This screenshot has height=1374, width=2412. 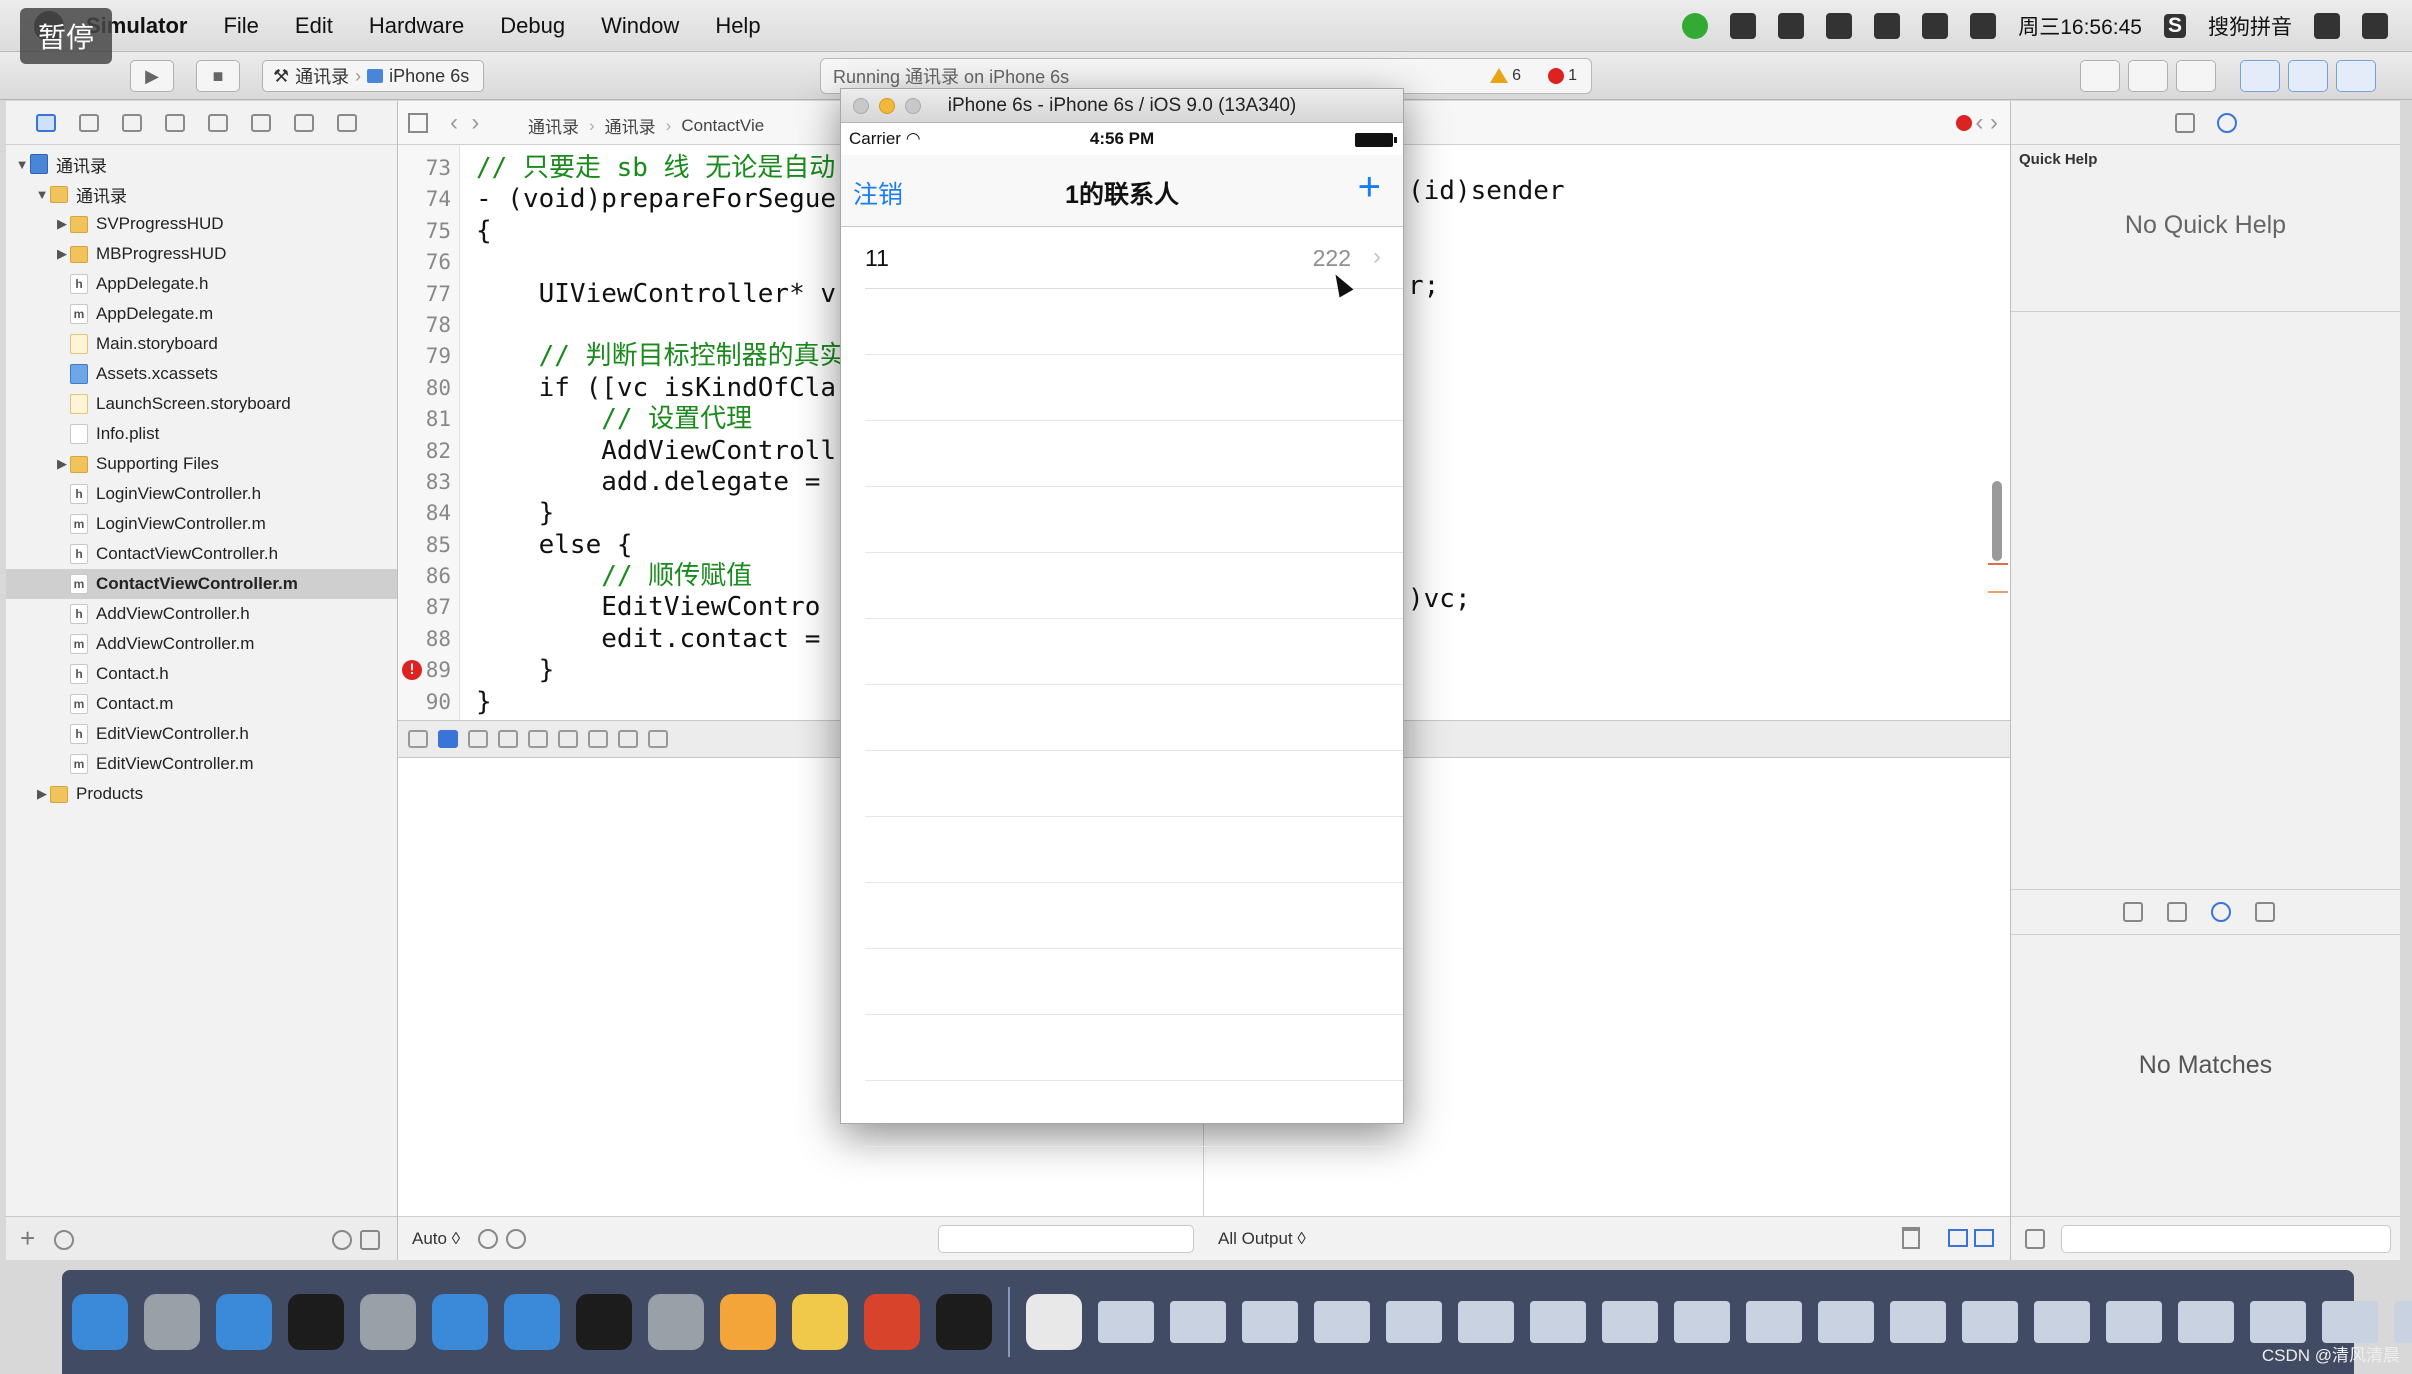 I want to click on menu-edit: Edit, so click(x=314, y=26).